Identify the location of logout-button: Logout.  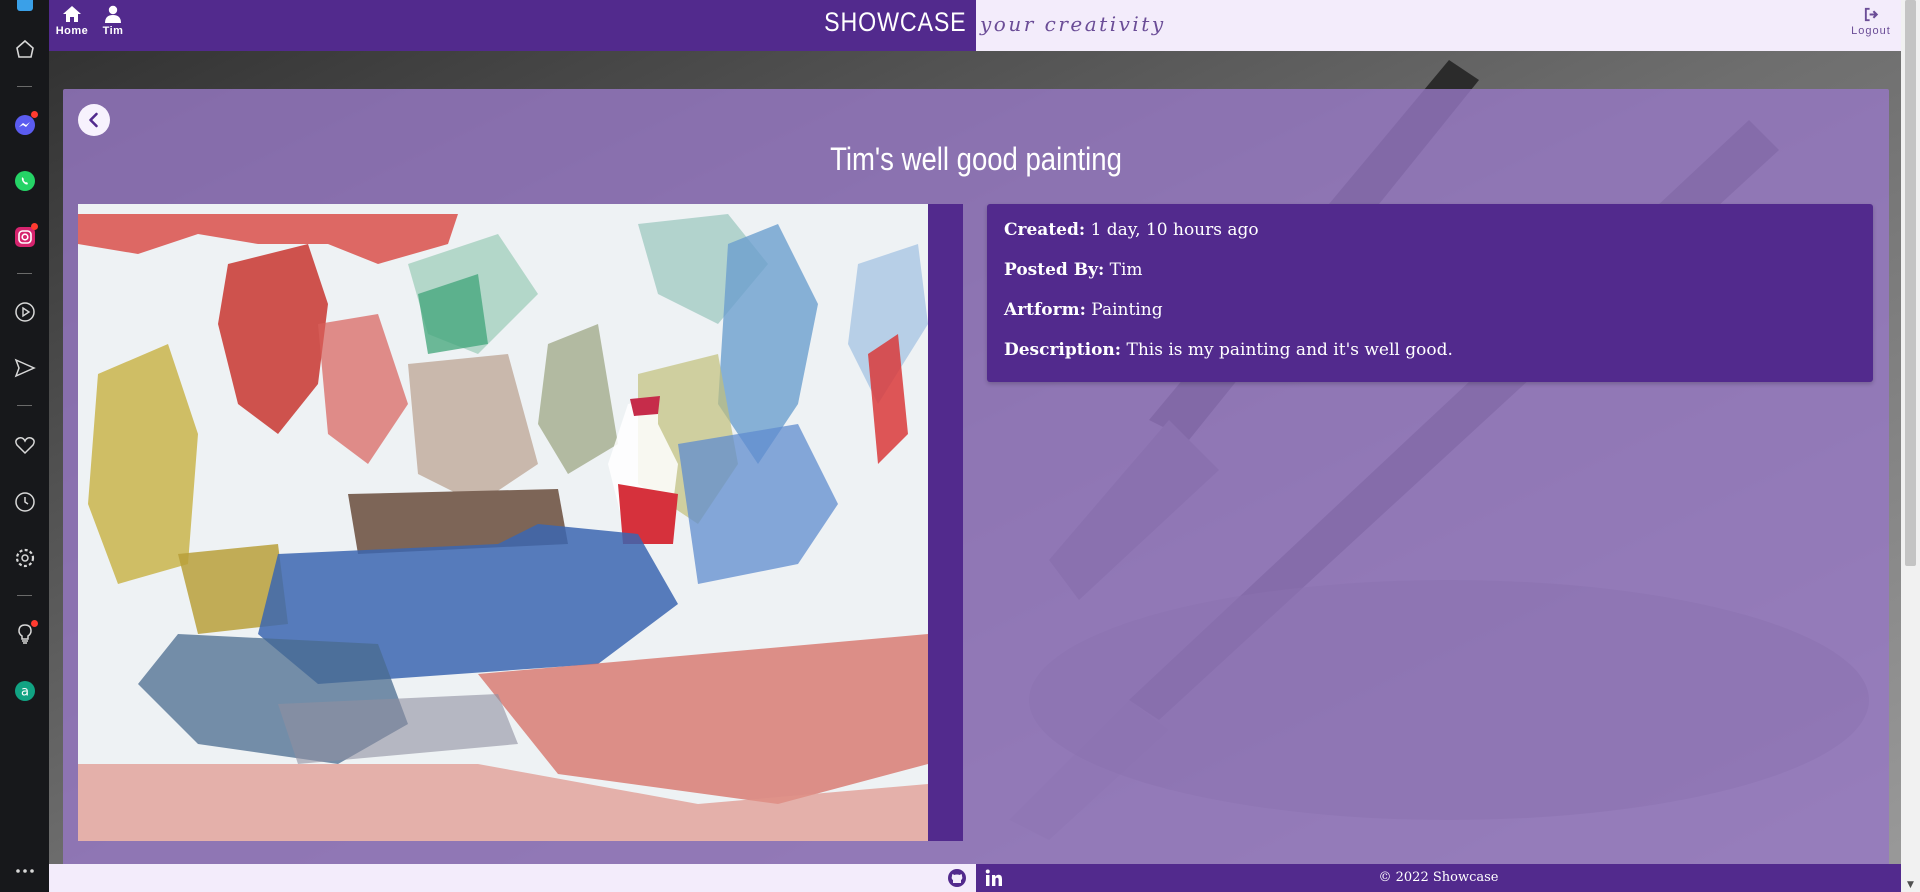
(1871, 21).